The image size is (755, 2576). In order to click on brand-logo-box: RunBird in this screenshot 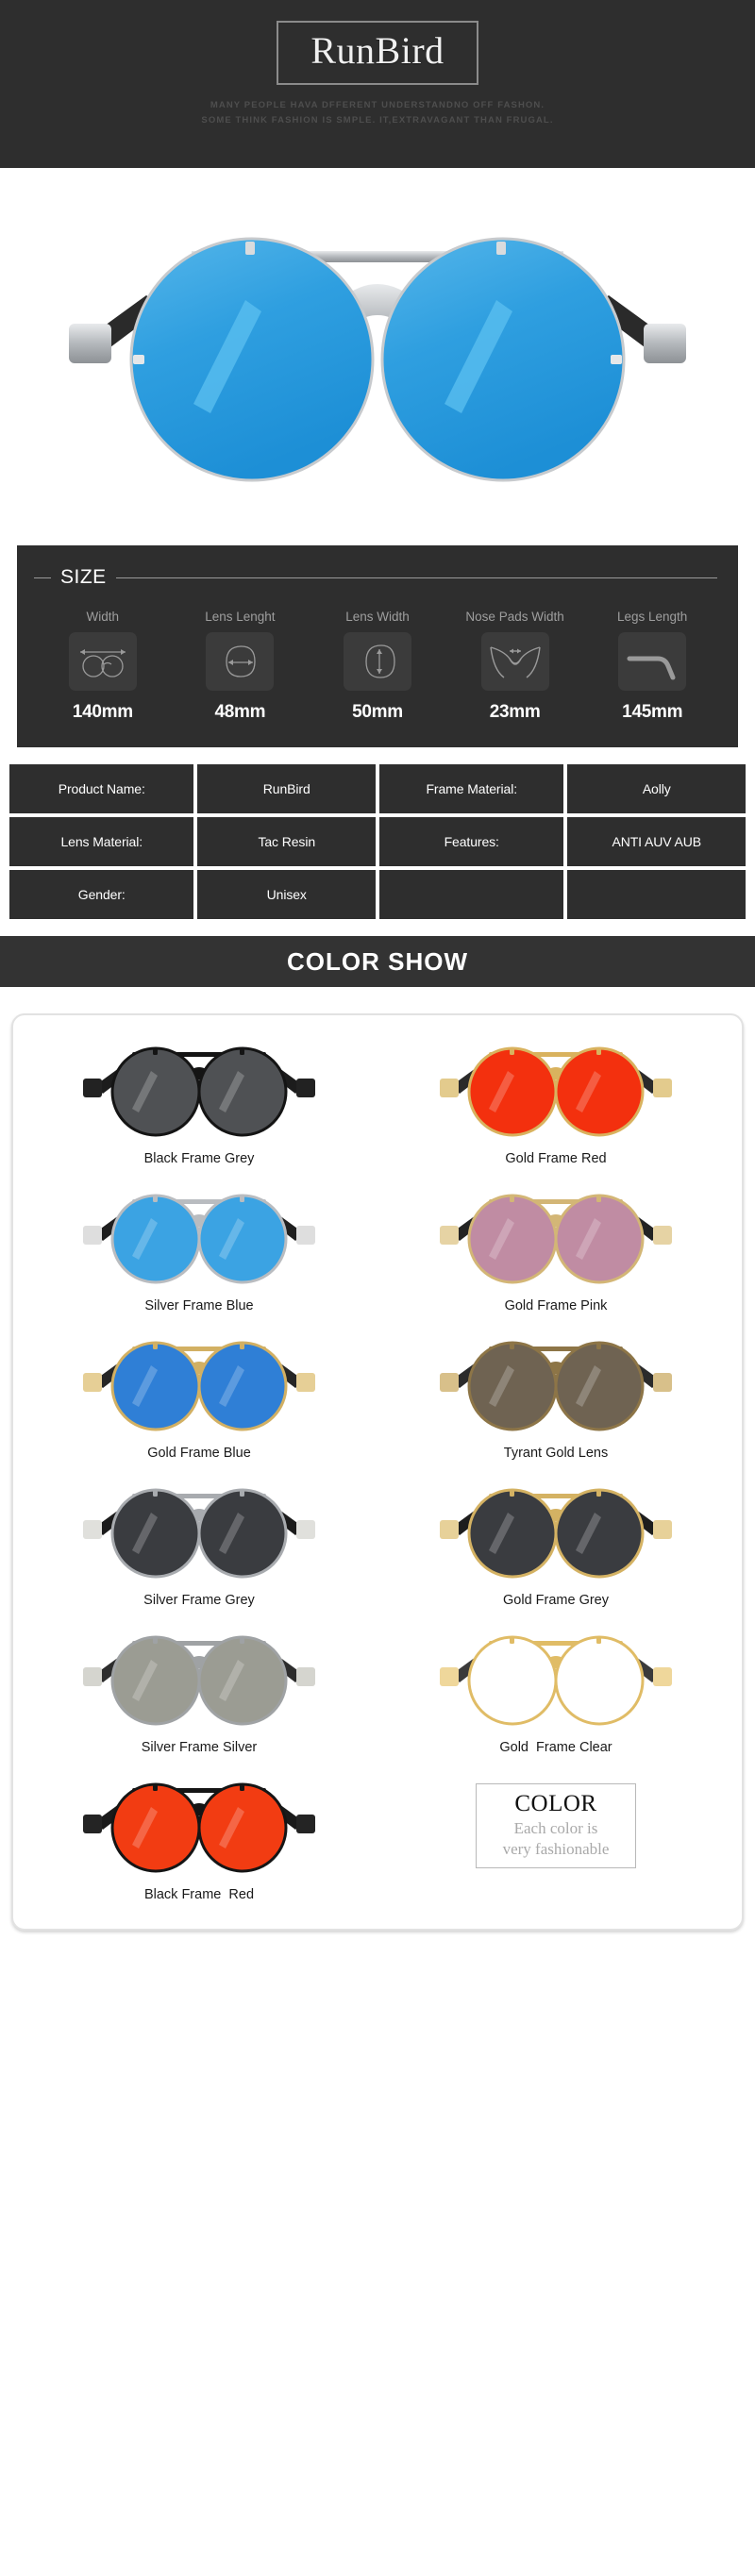, I will do `click(378, 53)`.